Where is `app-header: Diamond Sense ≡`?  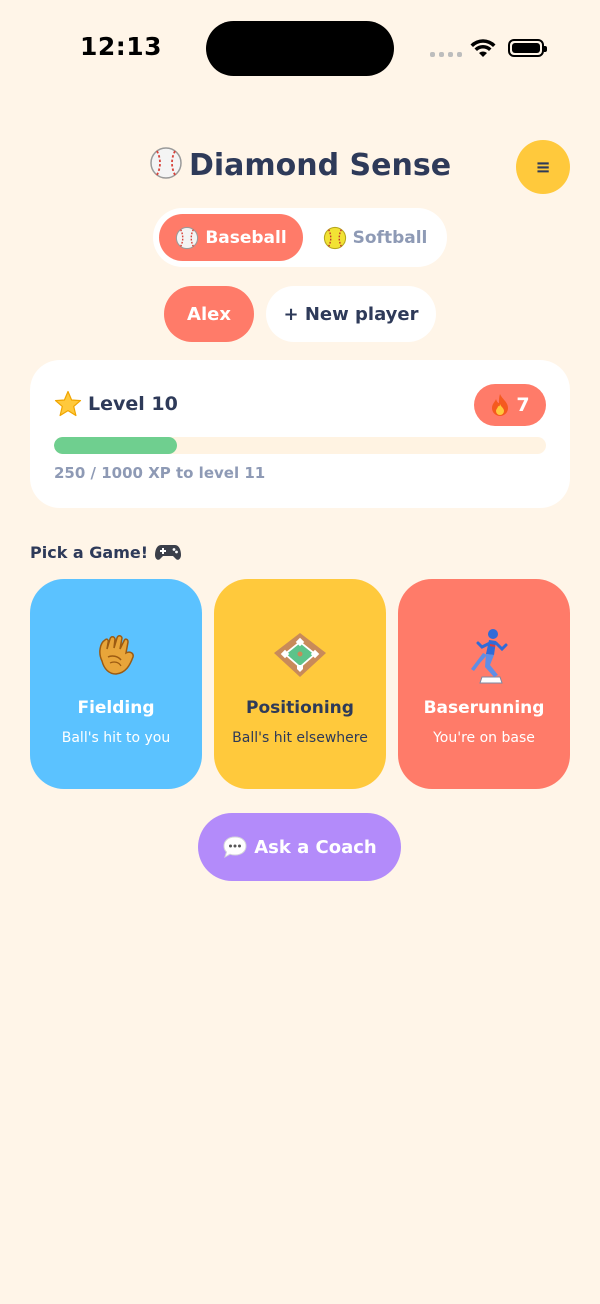
app-header: Diamond Sense ≡ is located at coordinates (300, 167).